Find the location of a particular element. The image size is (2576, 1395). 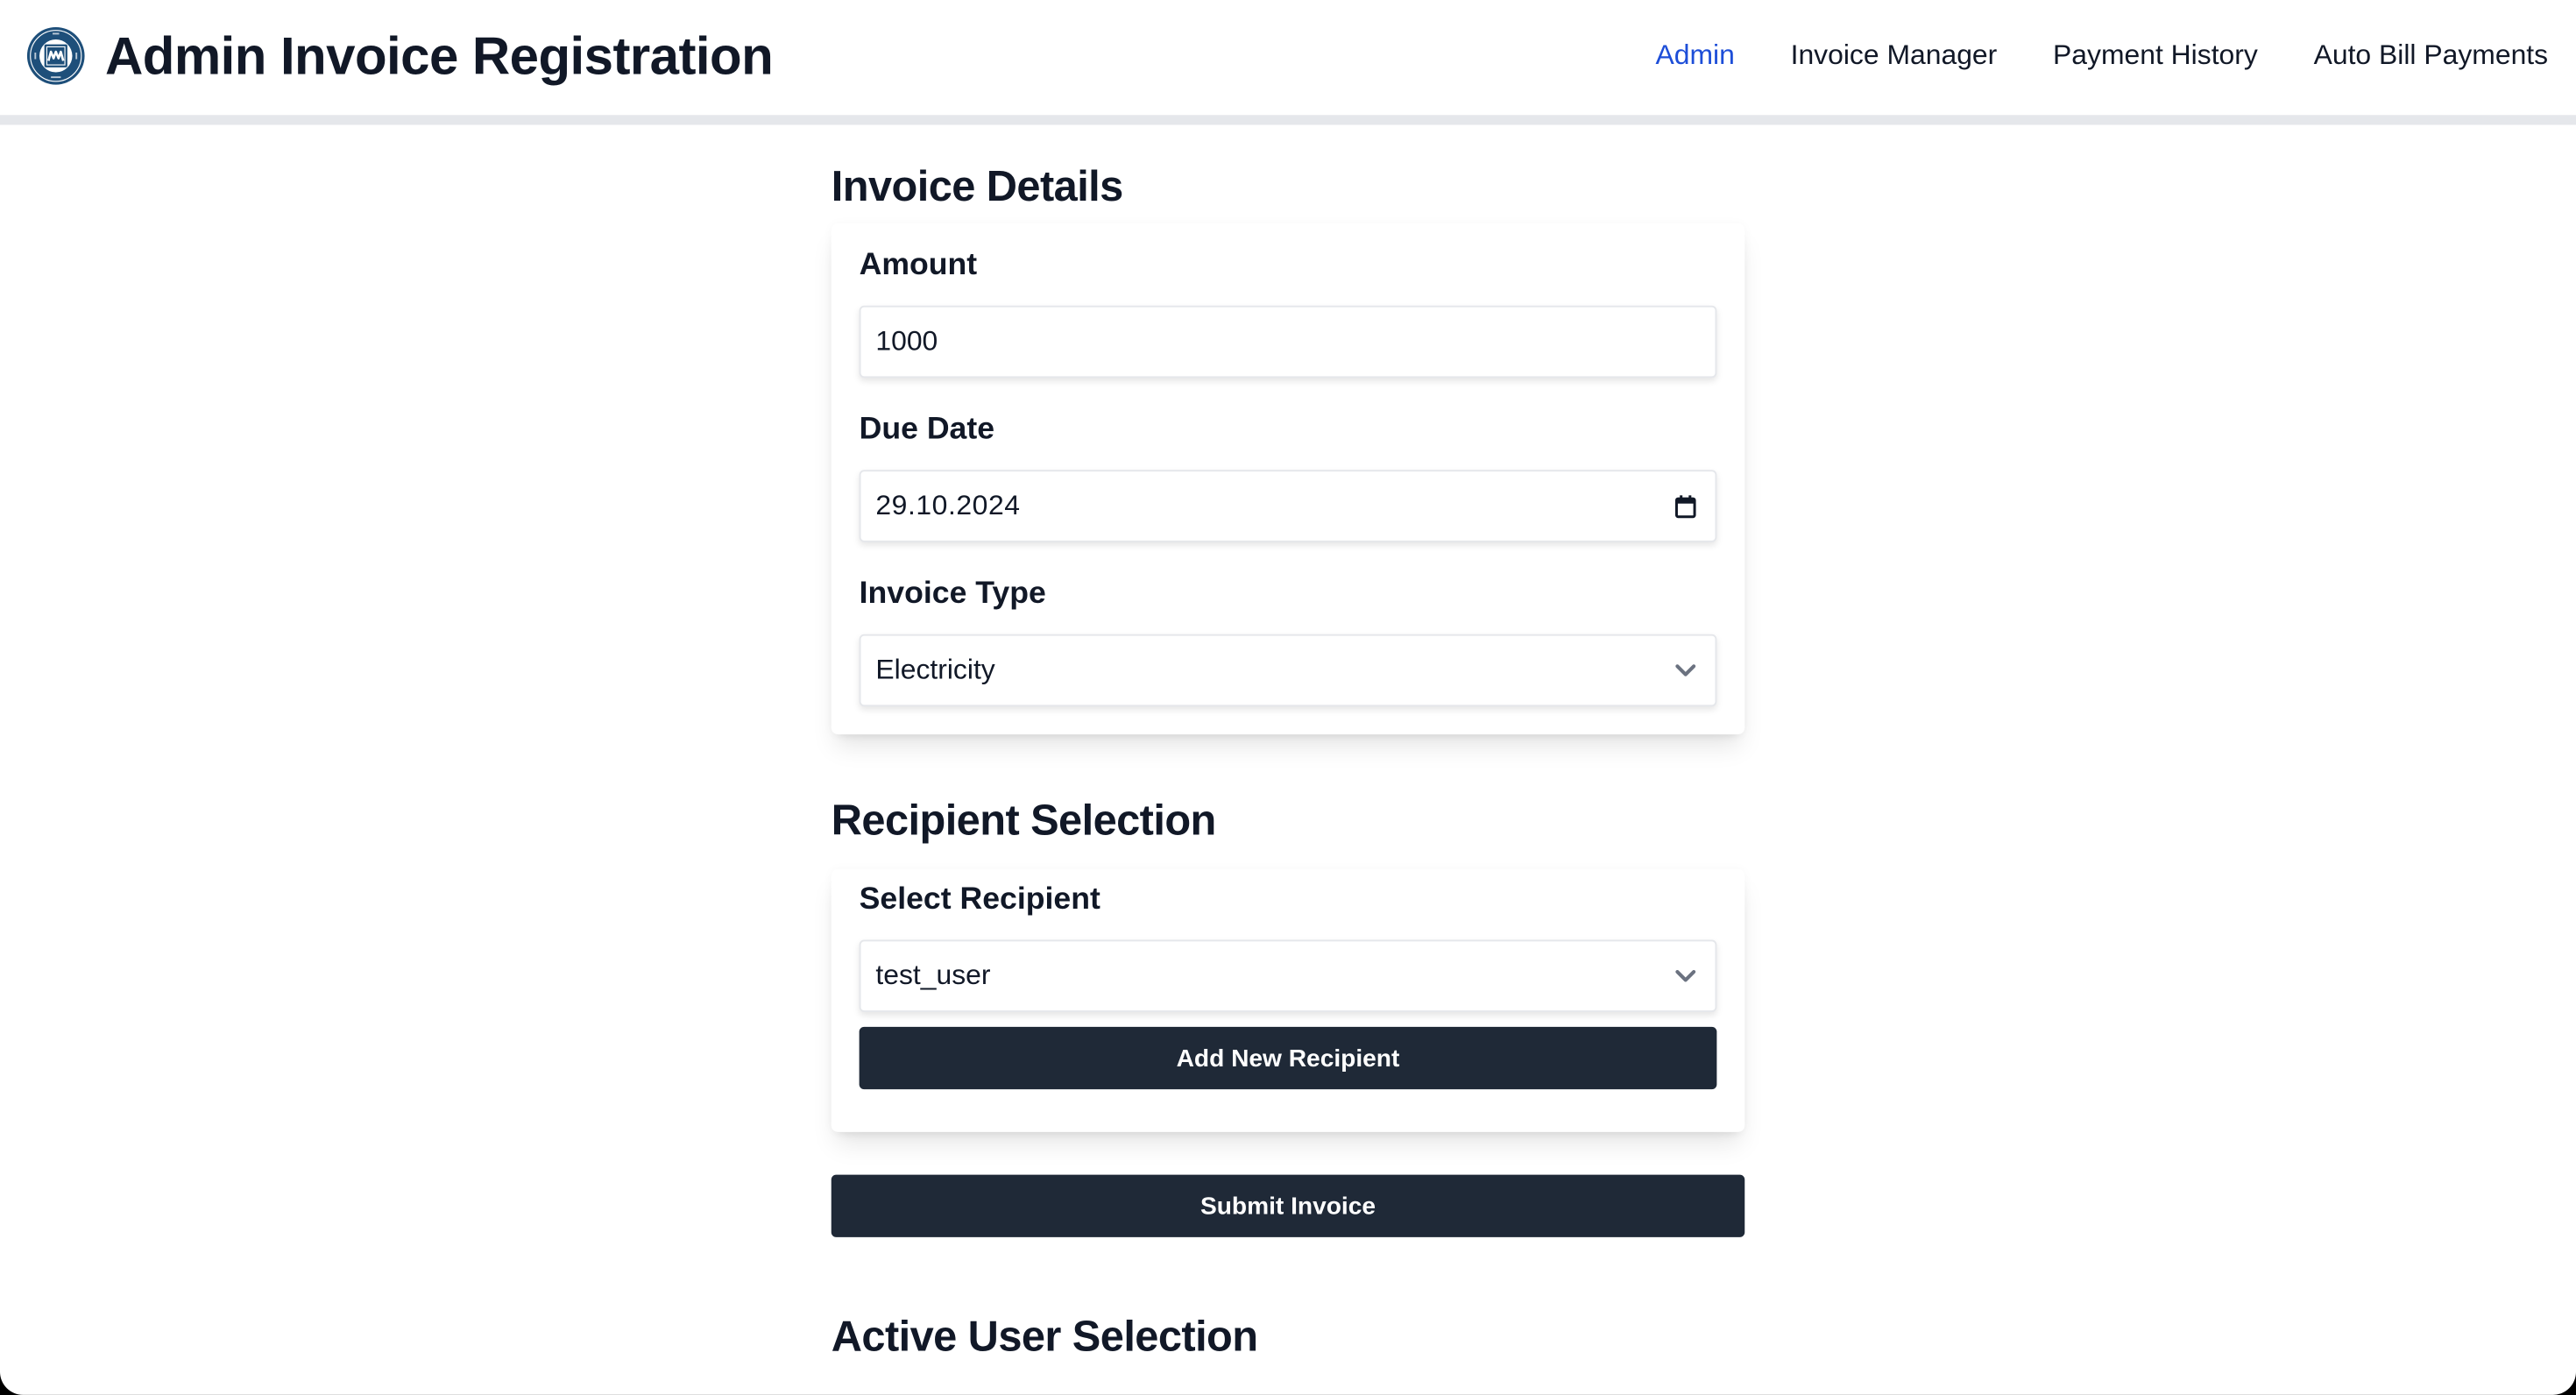

submit-invoice-button: Submit Invoice is located at coordinates (1288, 1205).